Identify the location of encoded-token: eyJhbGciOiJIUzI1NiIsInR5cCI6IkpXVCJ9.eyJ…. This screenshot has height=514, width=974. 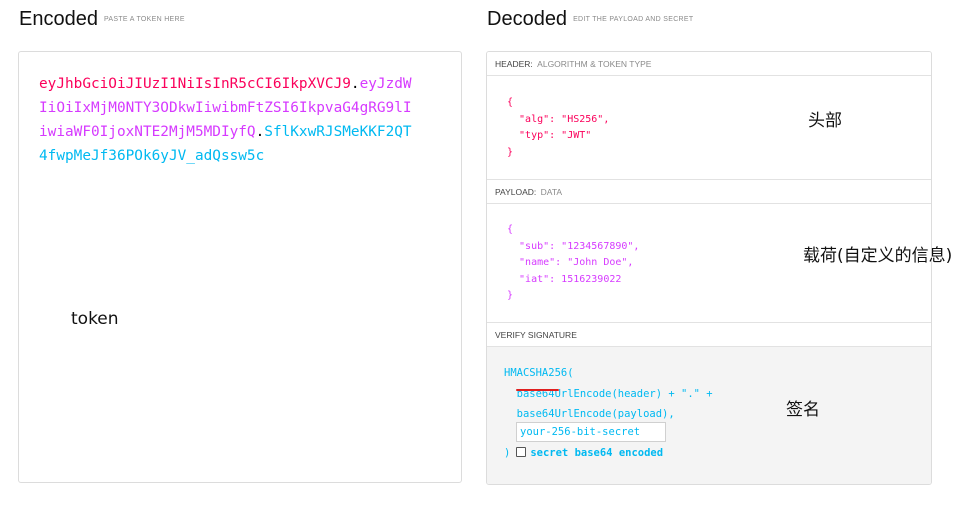
(229, 120).